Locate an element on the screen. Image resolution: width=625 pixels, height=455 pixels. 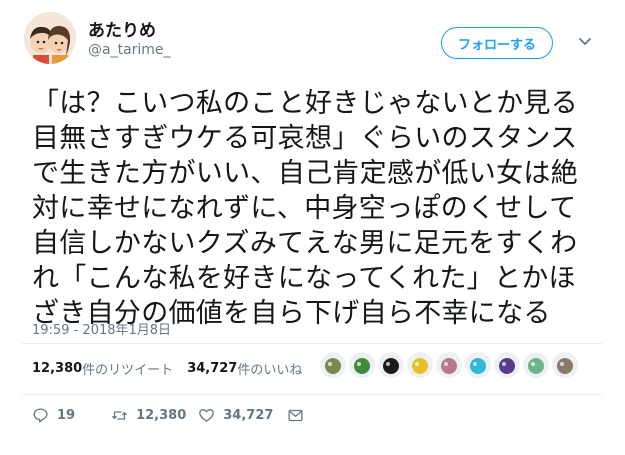
tweet-text-line: 「は？こいつ私のこと好きじゃないとか見る is located at coordinates (305, 103).